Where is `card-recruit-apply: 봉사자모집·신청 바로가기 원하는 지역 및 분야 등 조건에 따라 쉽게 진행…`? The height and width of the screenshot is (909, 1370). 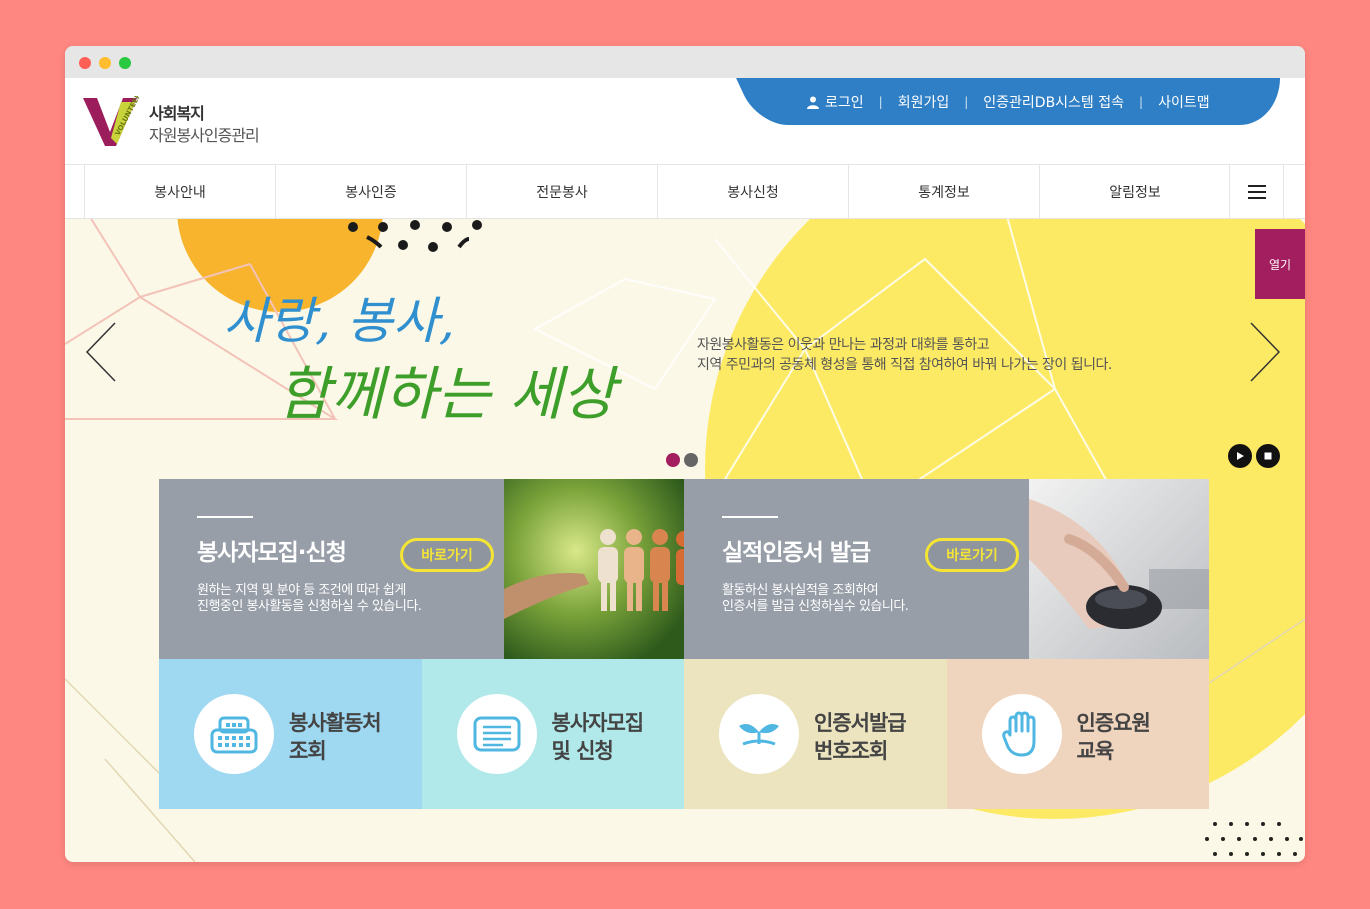 card-recruit-apply: 봉사자모집·신청 바로가기 원하는 지역 및 분야 등 조건에 따라 쉽게 진행… is located at coordinates (421, 569).